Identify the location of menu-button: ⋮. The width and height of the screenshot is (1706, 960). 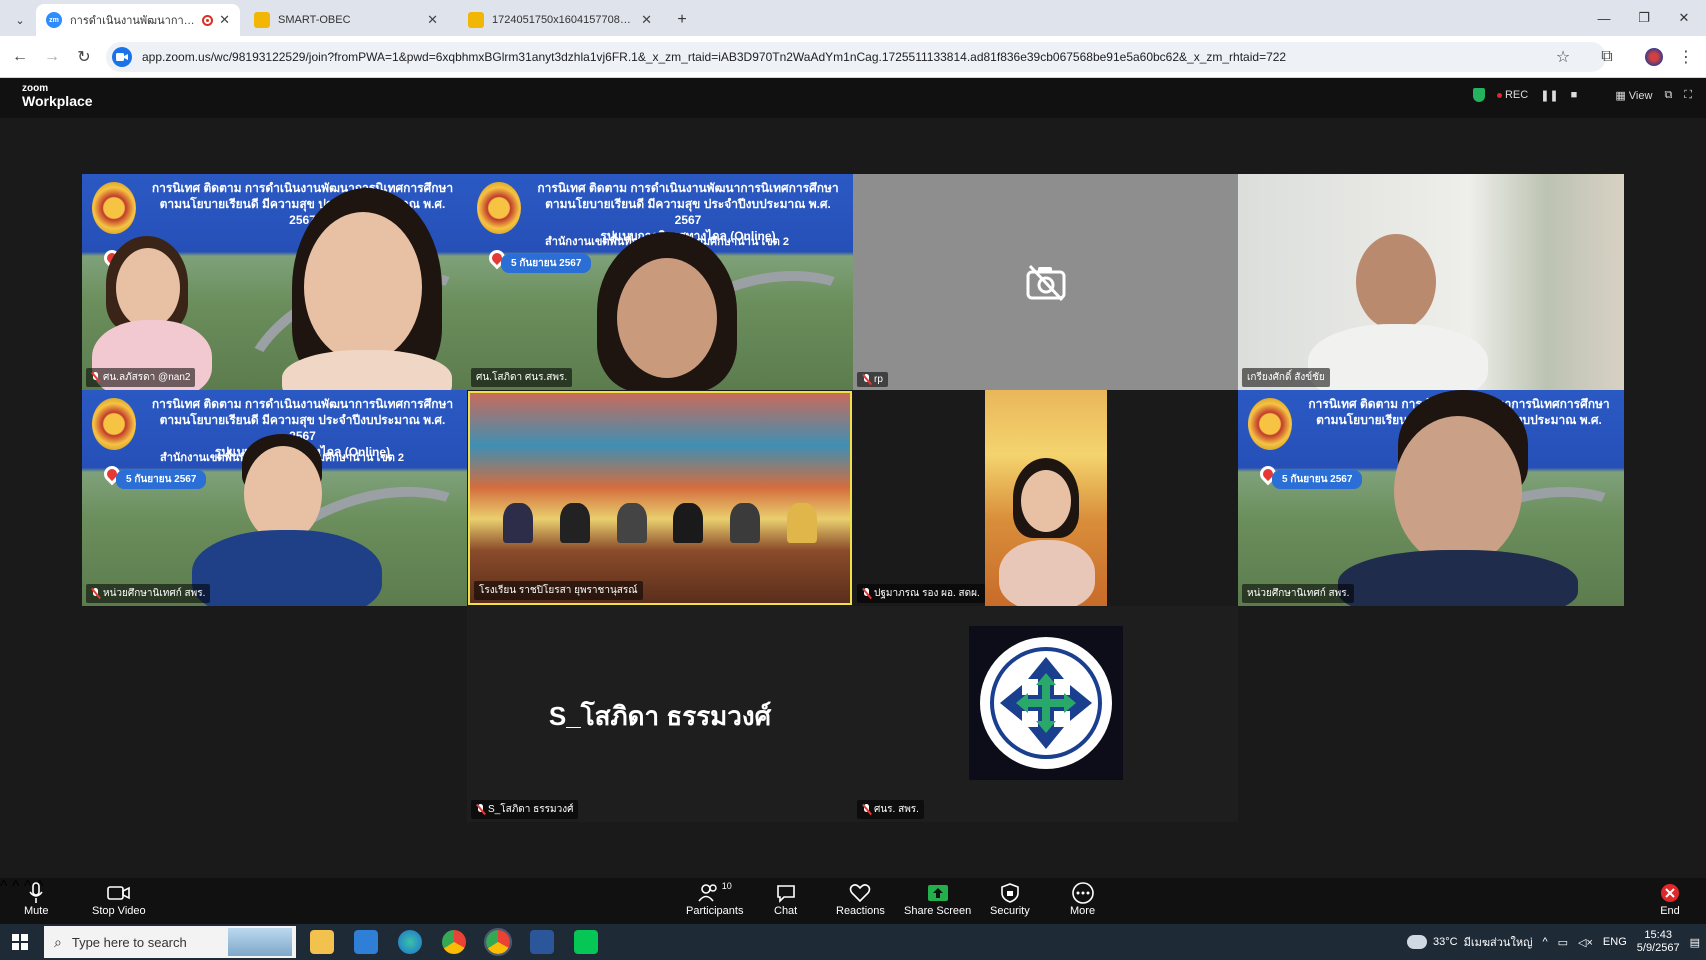
(1686, 57).